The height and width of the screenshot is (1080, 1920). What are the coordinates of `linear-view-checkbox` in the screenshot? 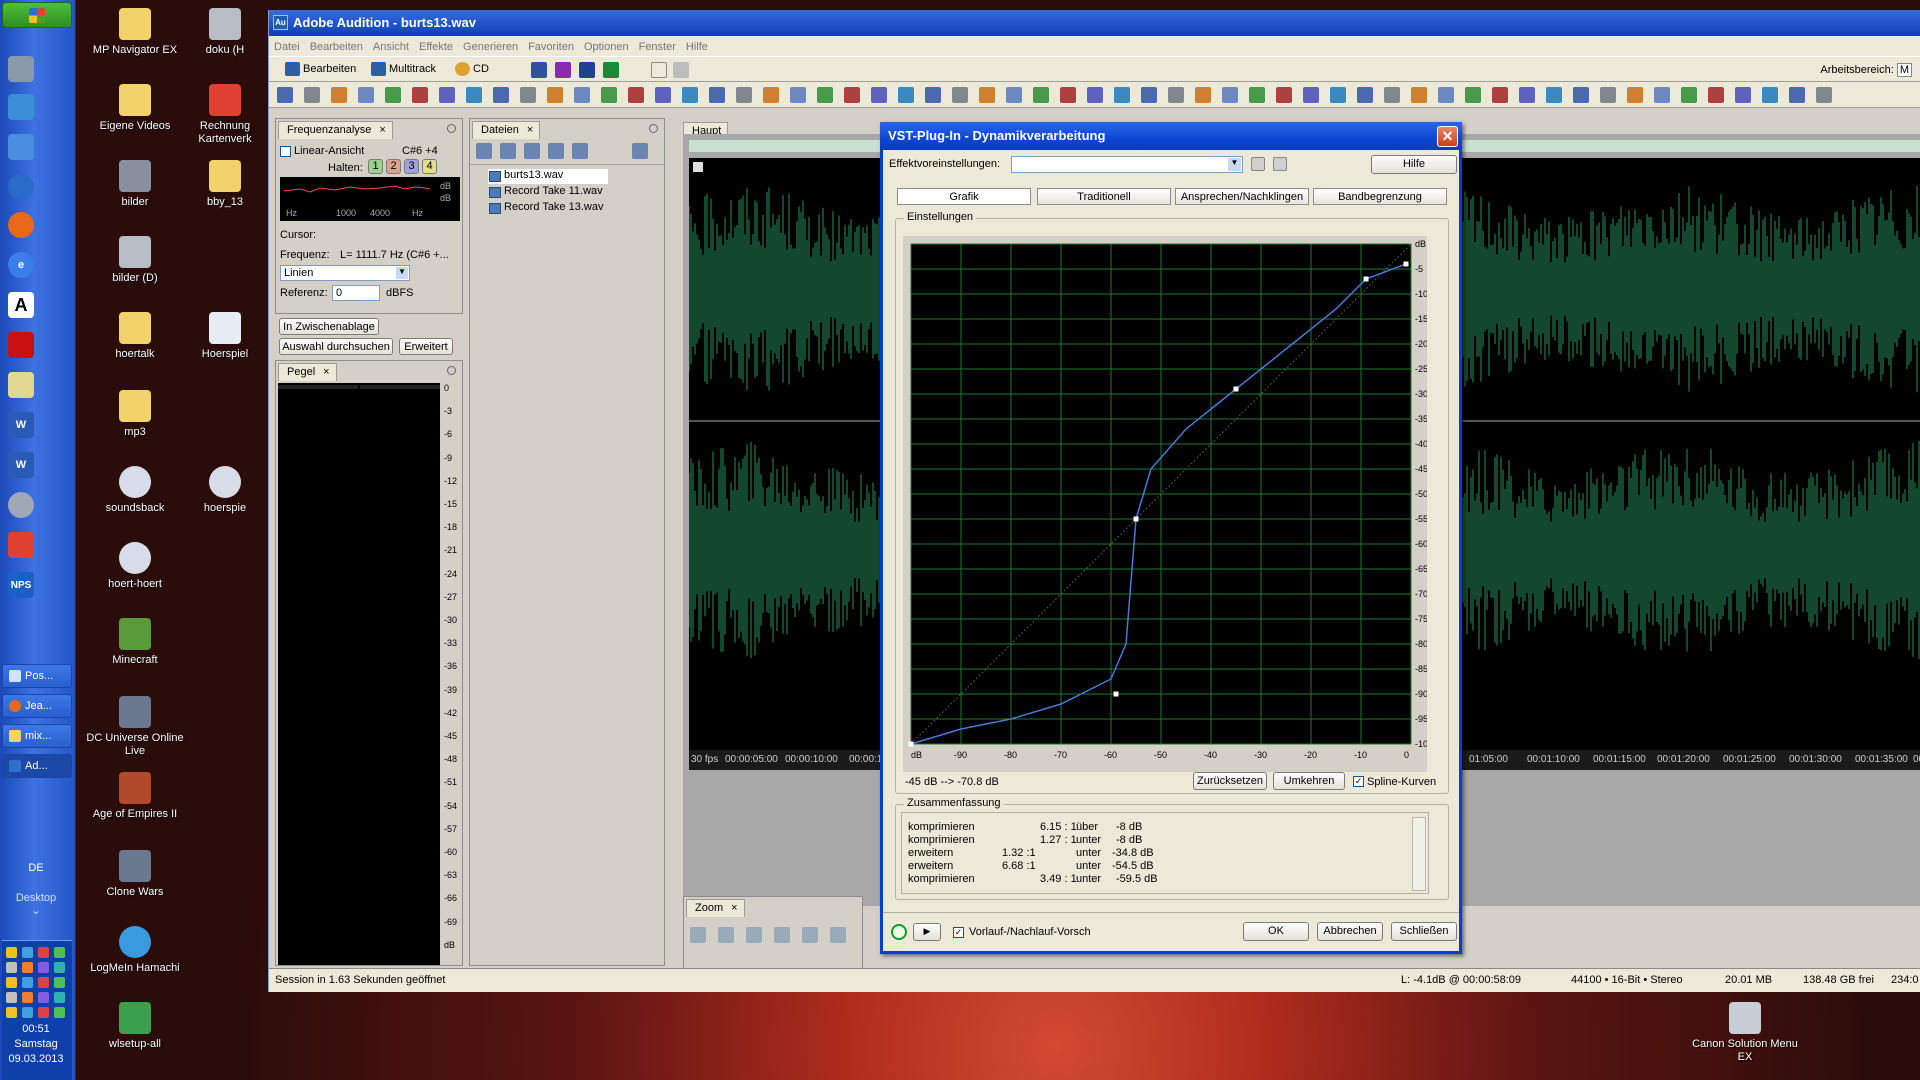 It's located at (285, 151).